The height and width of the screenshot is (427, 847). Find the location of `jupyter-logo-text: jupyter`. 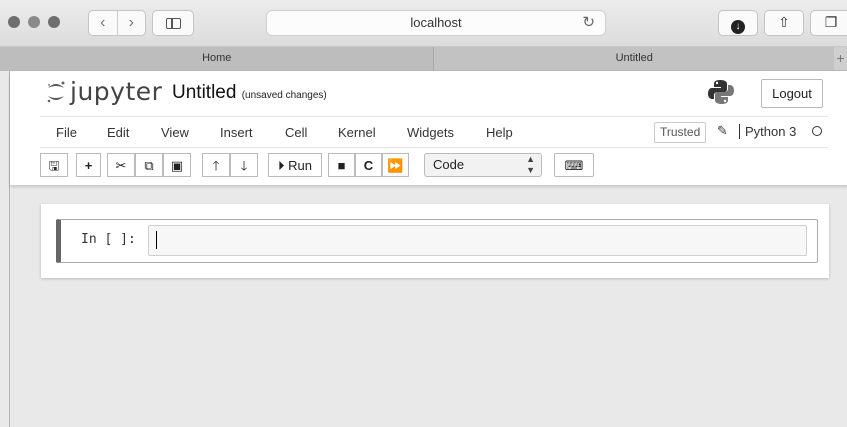

jupyter-logo-text: jupyter is located at coordinates (116, 91).